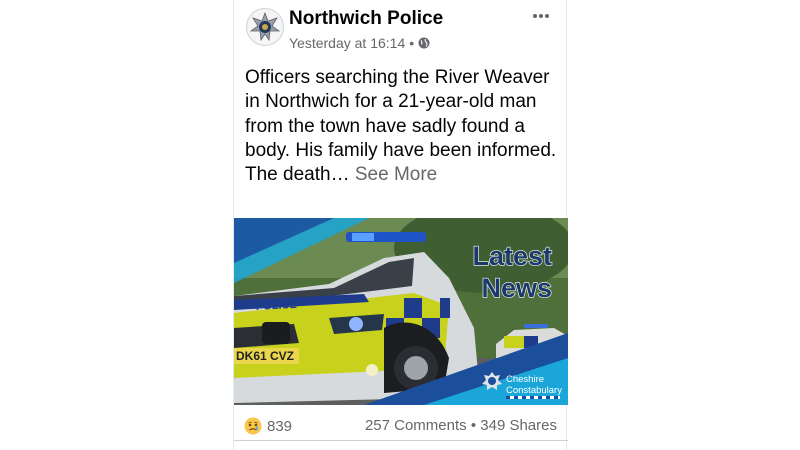 This screenshot has height=450, width=800. Describe the element at coordinates (265, 356) in the screenshot. I see `license-plate-text: DK61 CVZ` at that location.